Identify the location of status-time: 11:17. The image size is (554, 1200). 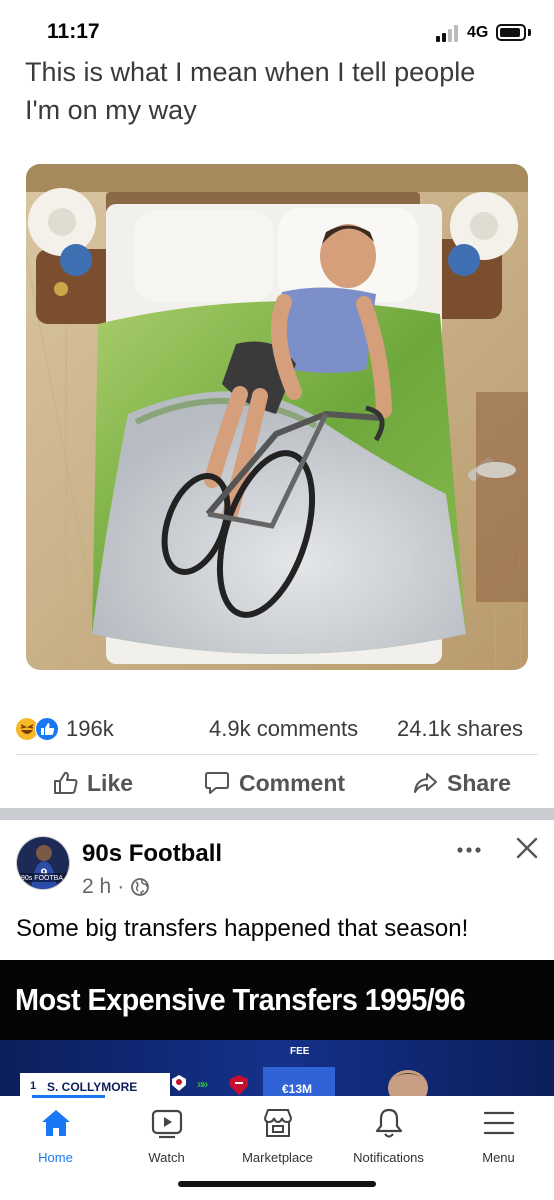
(73, 31).